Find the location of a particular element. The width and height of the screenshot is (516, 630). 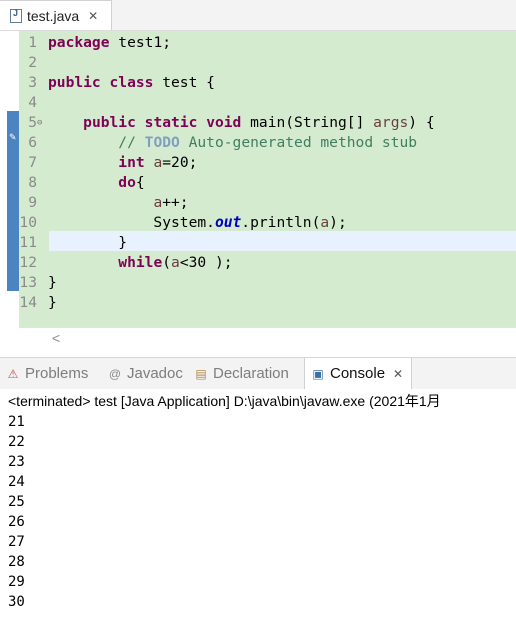

scroll-left-arrow-icon: < is located at coordinates (56, 338).